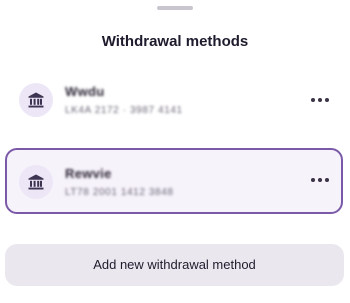 The image size is (350, 303). What do you see at coordinates (175, 41) in the screenshot?
I see `sheet-title: Withdrawal methods` at bounding box center [175, 41].